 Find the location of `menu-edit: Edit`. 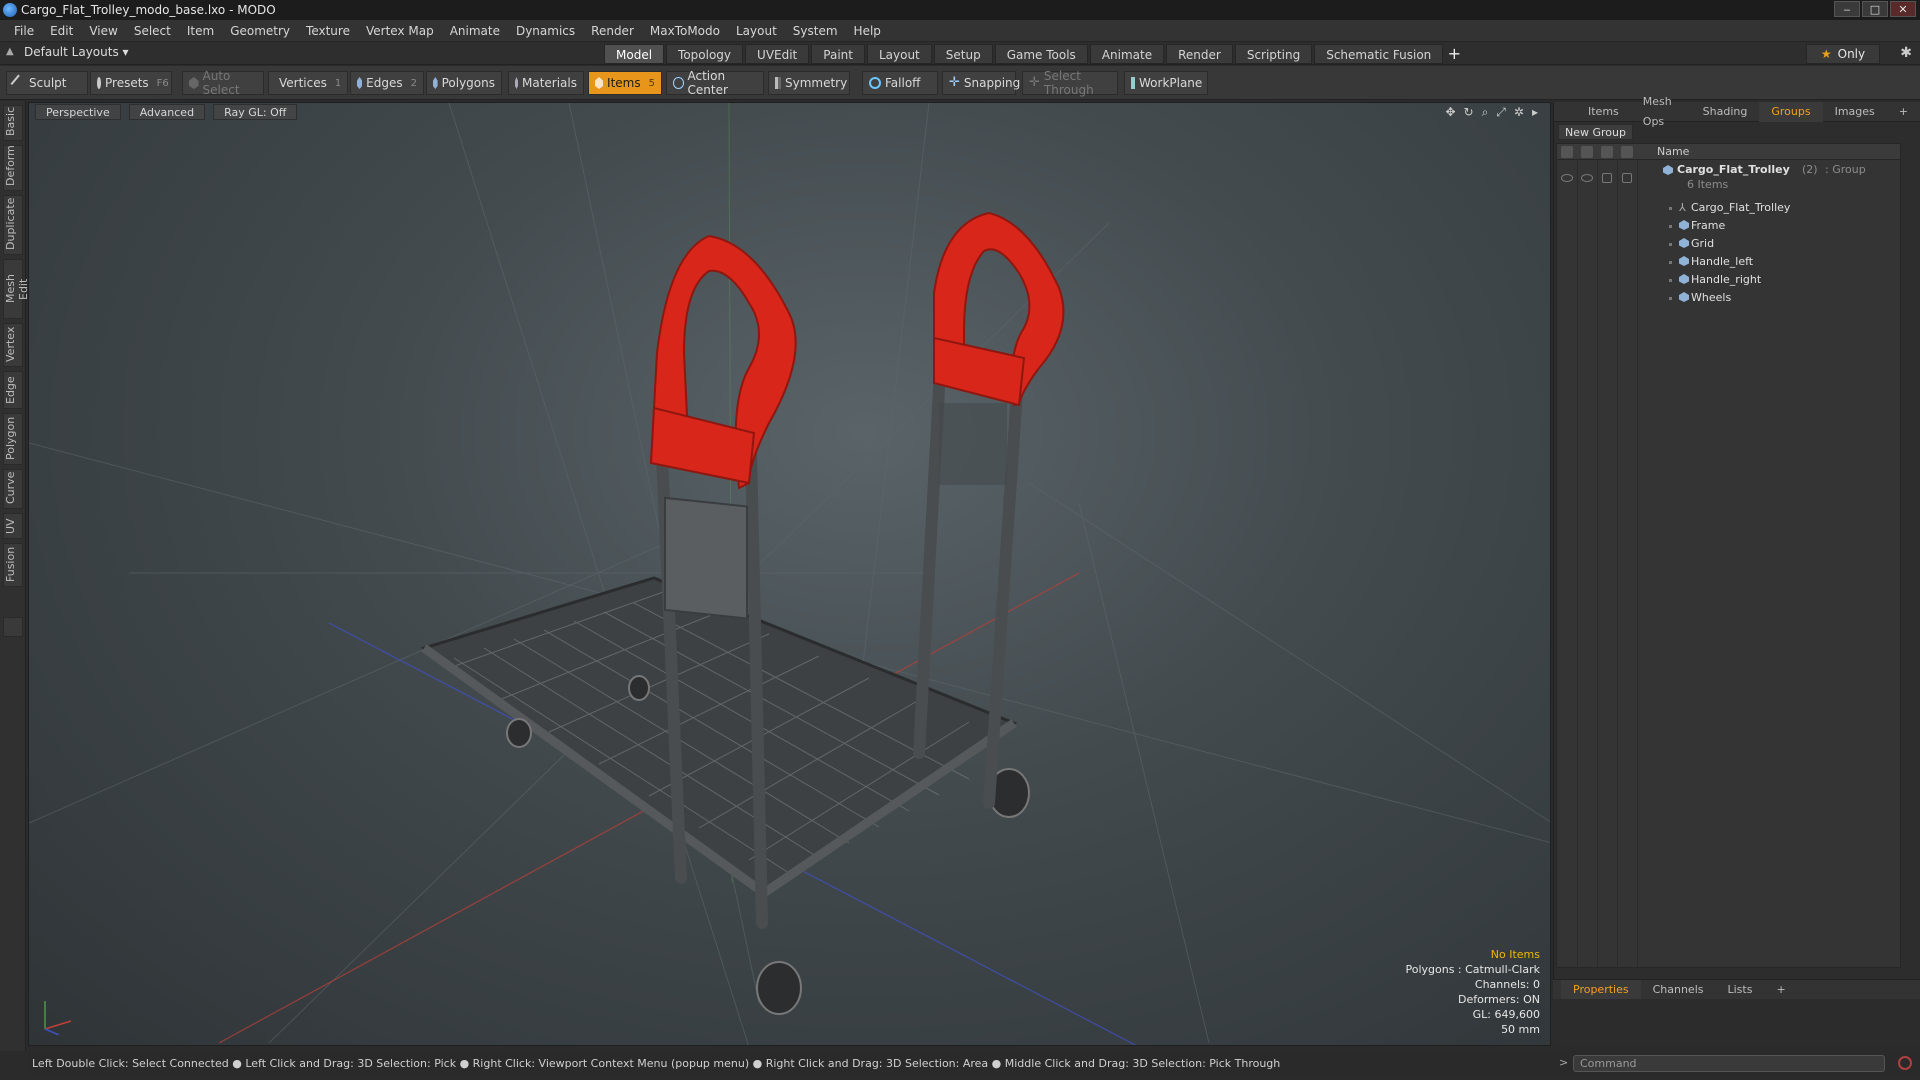

menu-edit: Edit is located at coordinates (61, 31).